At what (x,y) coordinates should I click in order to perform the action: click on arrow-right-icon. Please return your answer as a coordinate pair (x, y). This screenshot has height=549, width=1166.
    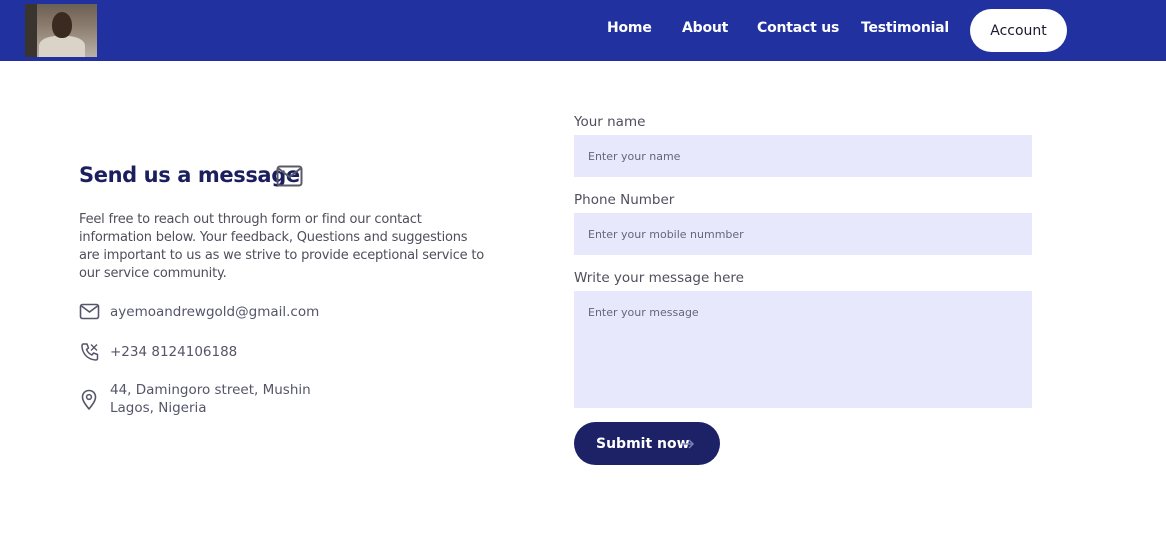
    Looking at the image, I should click on (688, 444).